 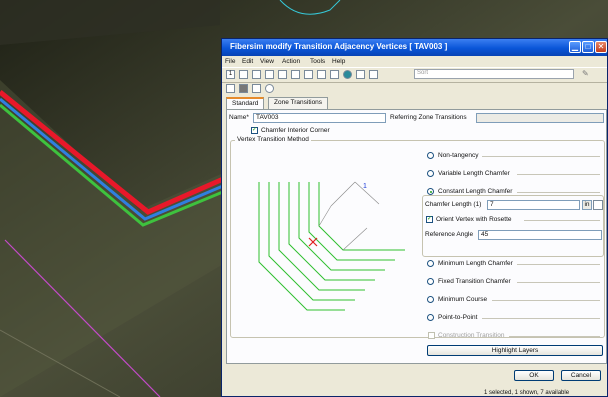 What do you see at coordinates (458, 317) in the screenshot?
I see `option-point-to-point: Point-to-Point` at bounding box center [458, 317].